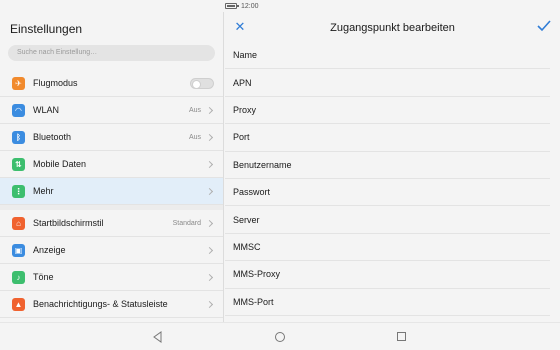  What do you see at coordinates (232, 6) in the screenshot?
I see `battery-icon` at bounding box center [232, 6].